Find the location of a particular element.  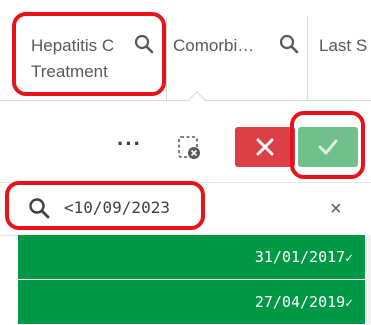

column-header-last: Last S is located at coordinates (339, 50).